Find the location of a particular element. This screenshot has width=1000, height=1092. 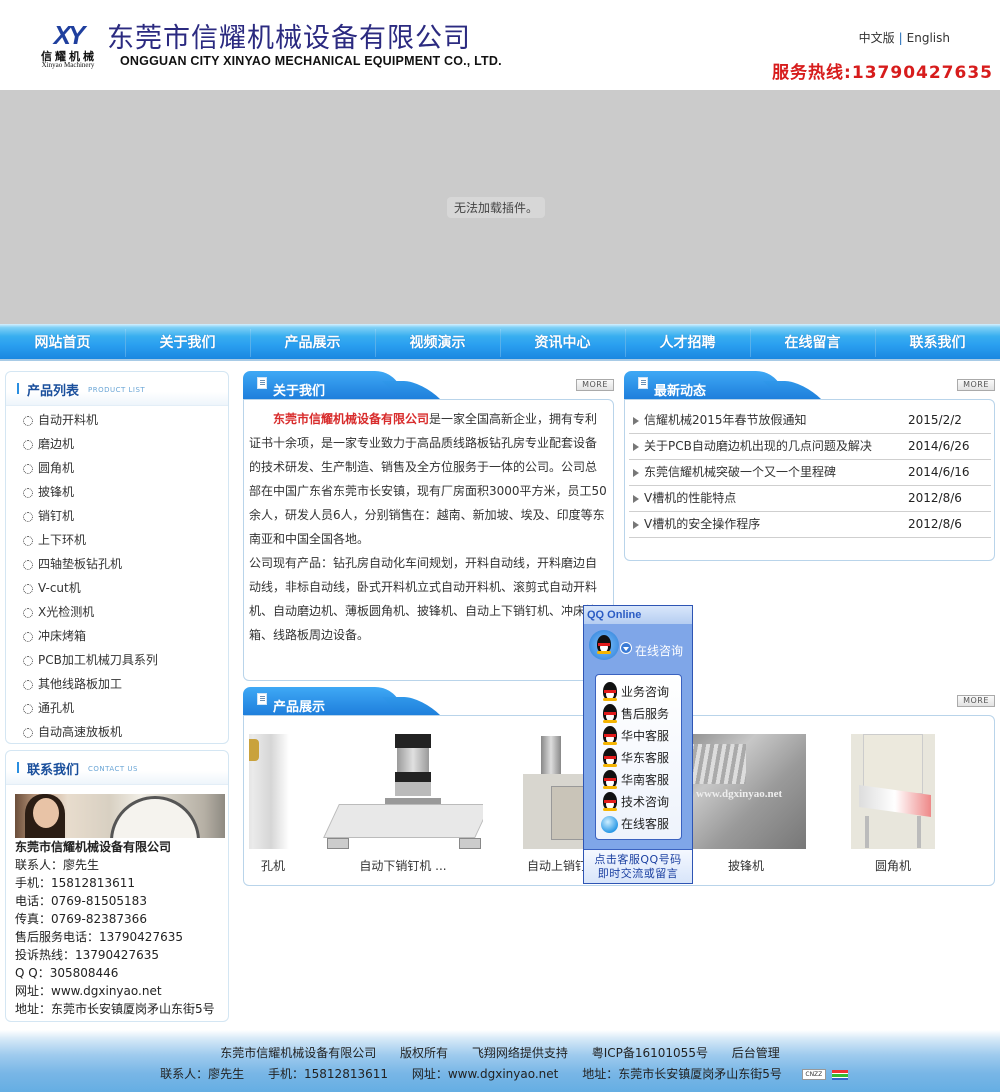

product-category-item: 上下环机 is located at coordinates (117, 540).